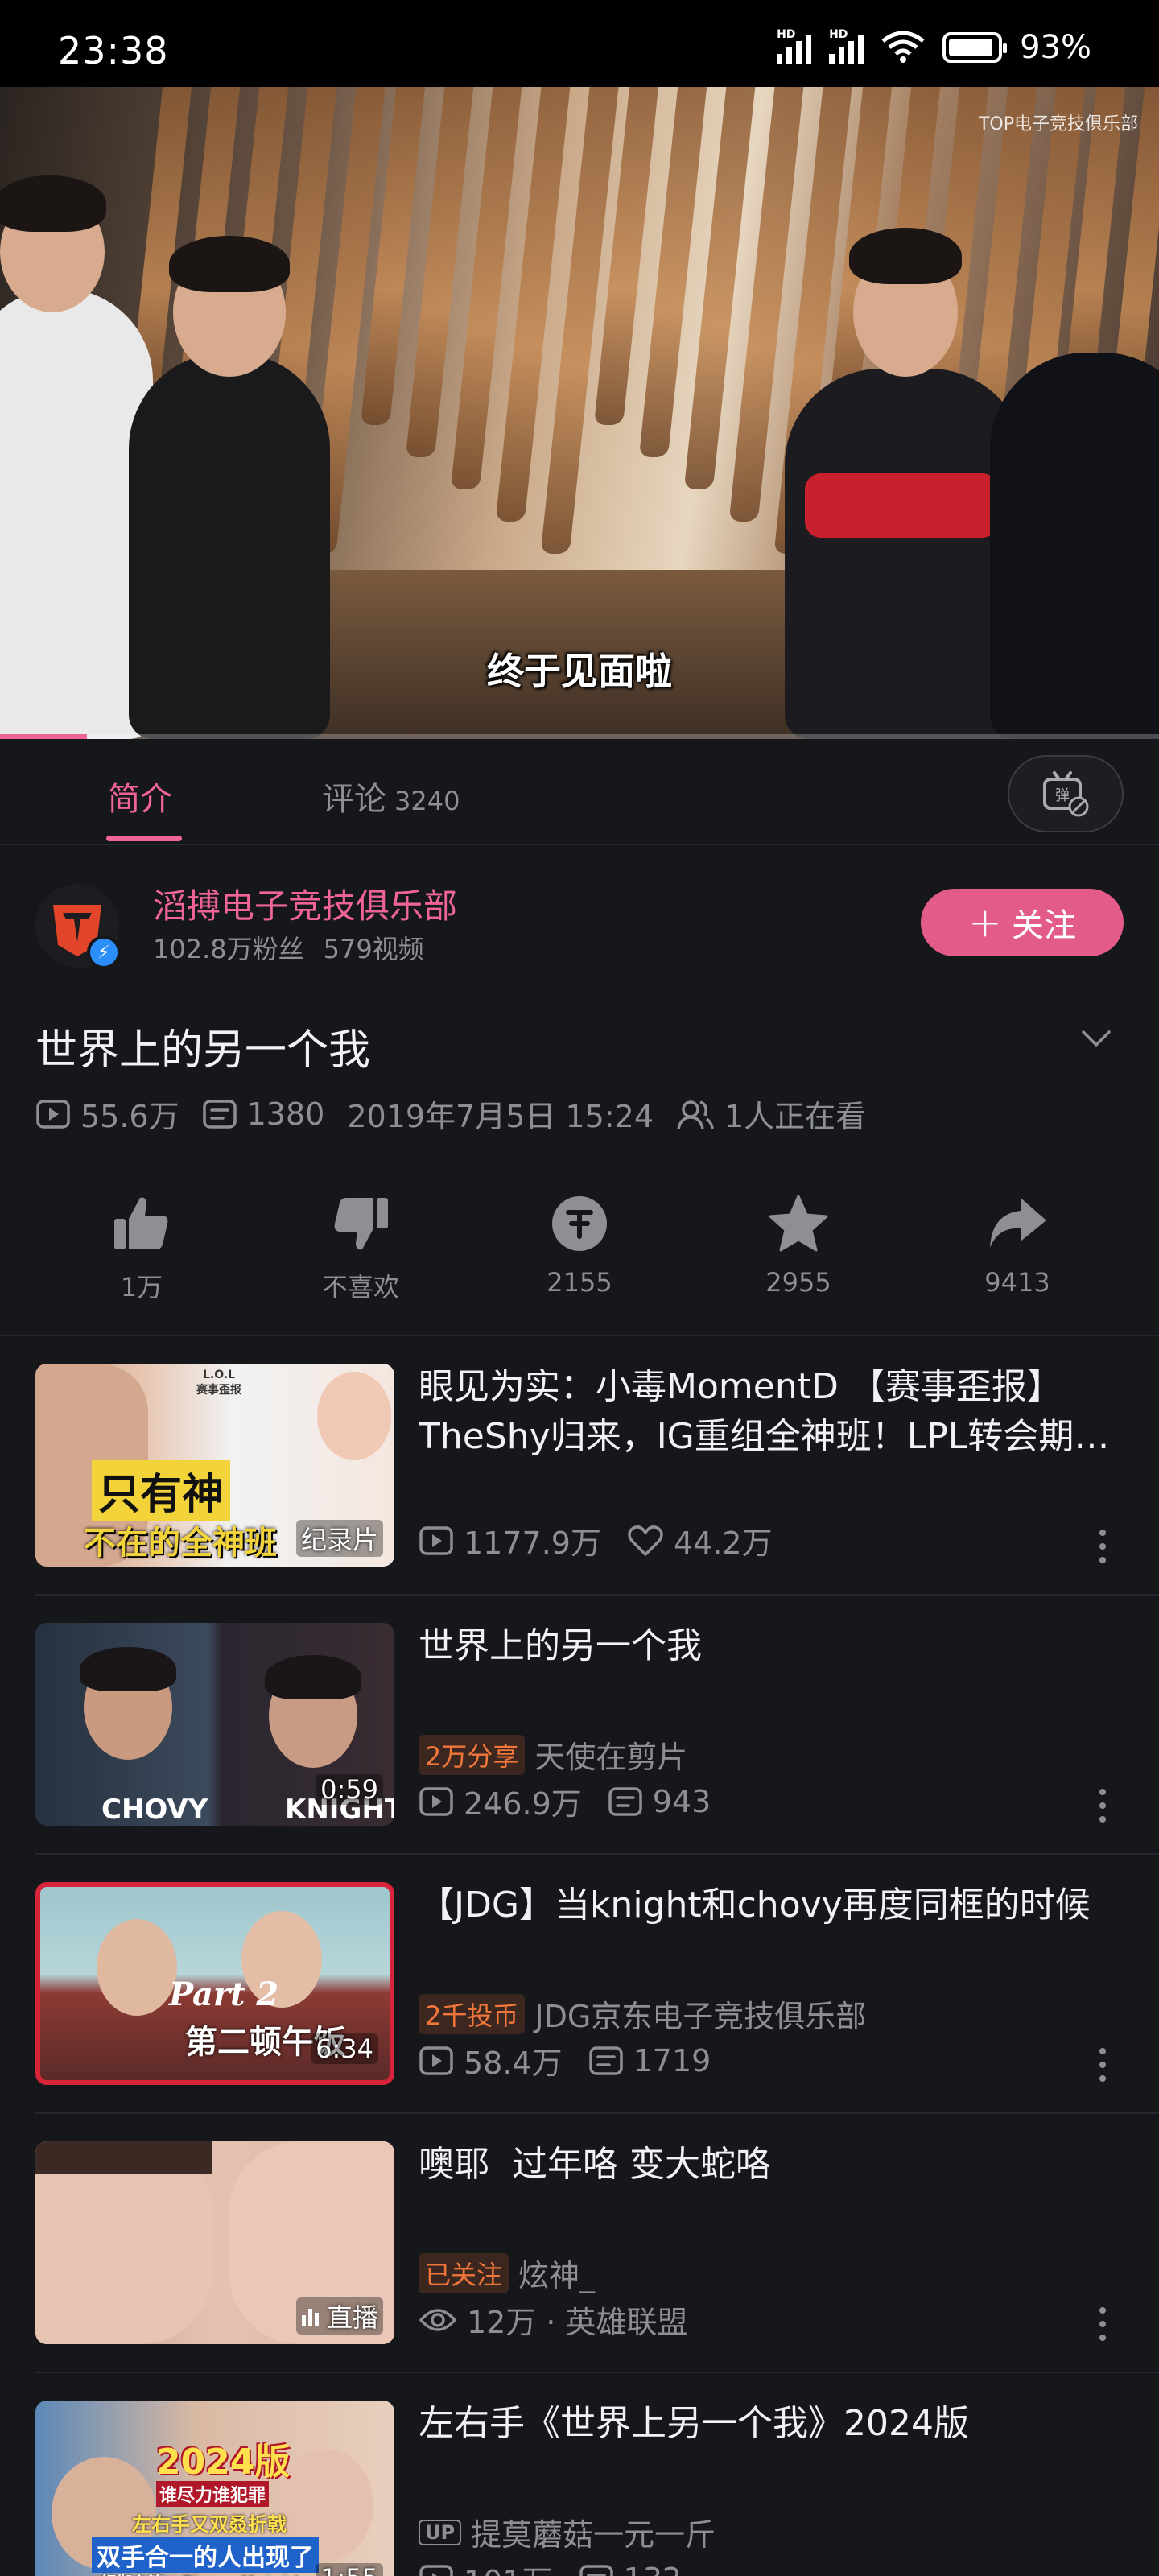 This screenshot has width=1159, height=2576. I want to click on live-bars-icon, so click(310, 2317).